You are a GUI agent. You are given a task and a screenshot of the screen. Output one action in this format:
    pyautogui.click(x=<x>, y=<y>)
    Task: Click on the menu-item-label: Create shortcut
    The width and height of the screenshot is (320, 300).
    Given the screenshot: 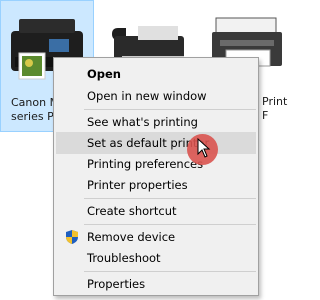 What is the action you would take?
    pyautogui.click(x=132, y=211)
    